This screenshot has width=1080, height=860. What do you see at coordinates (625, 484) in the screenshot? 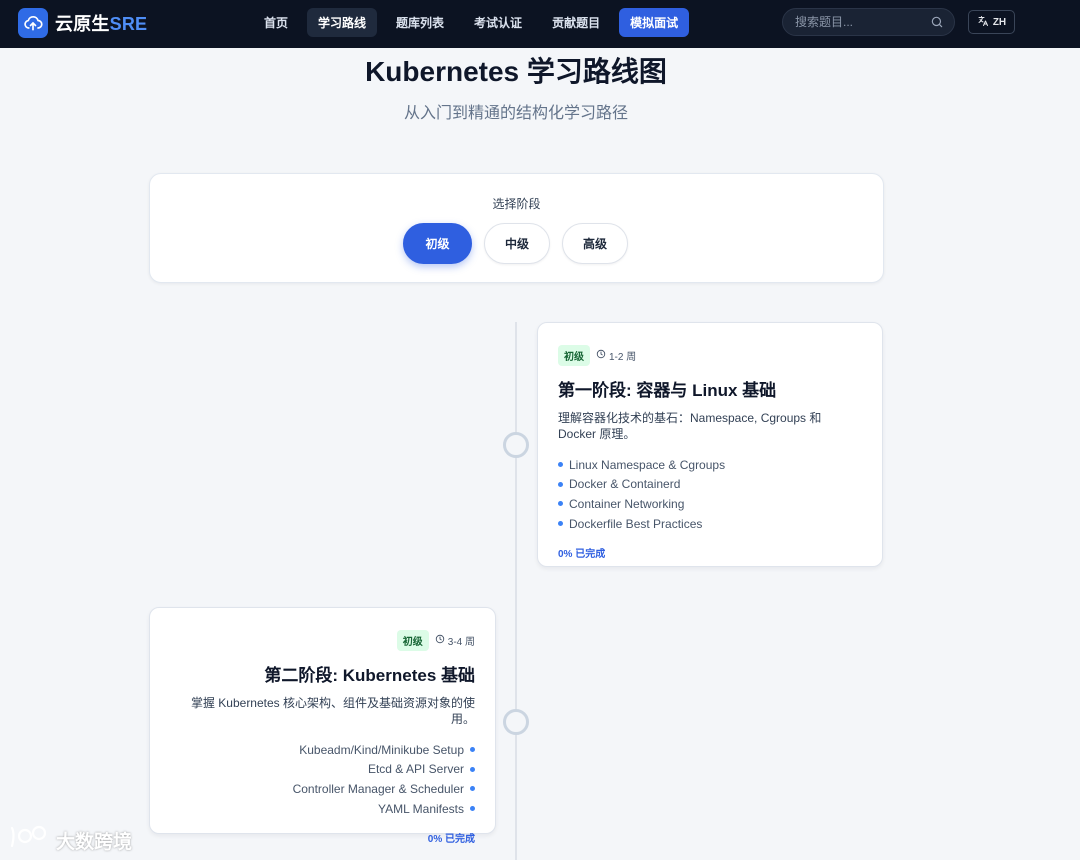
I see `topic-text: Docker & Containerd` at bounding box center [625, 484].